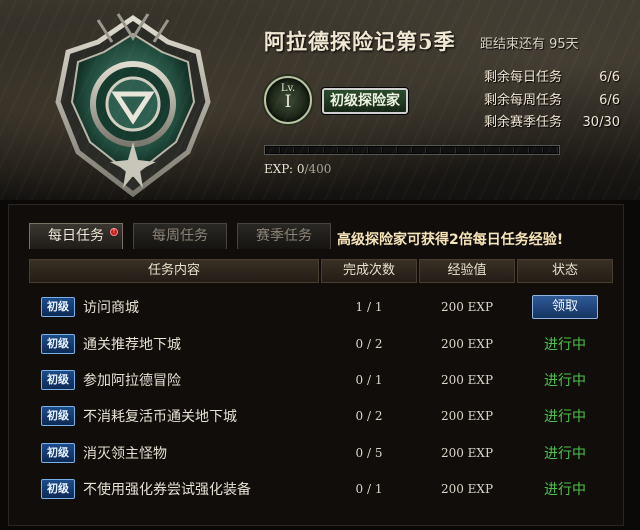  I want to click on table-row: 初级 参加阿拉德冒险 0 / 1 200 EXP 进行中, so click(321, 380).